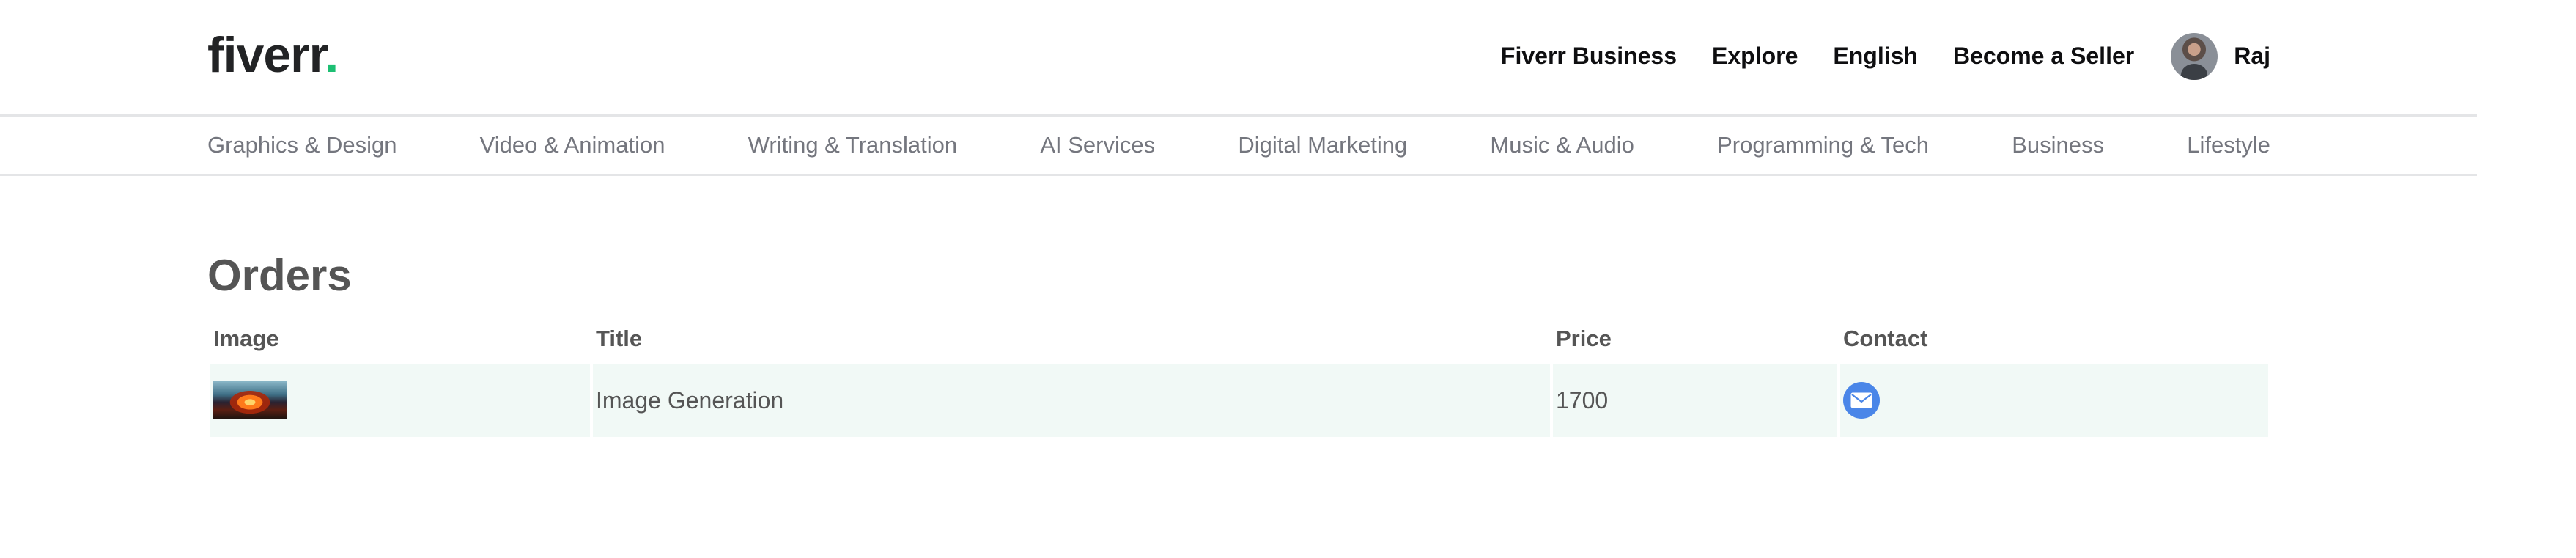  Describe the element at coordinates (1589, 56) in the screenshot. I see `fiverr-business-link: Fiverr Business` at that location.